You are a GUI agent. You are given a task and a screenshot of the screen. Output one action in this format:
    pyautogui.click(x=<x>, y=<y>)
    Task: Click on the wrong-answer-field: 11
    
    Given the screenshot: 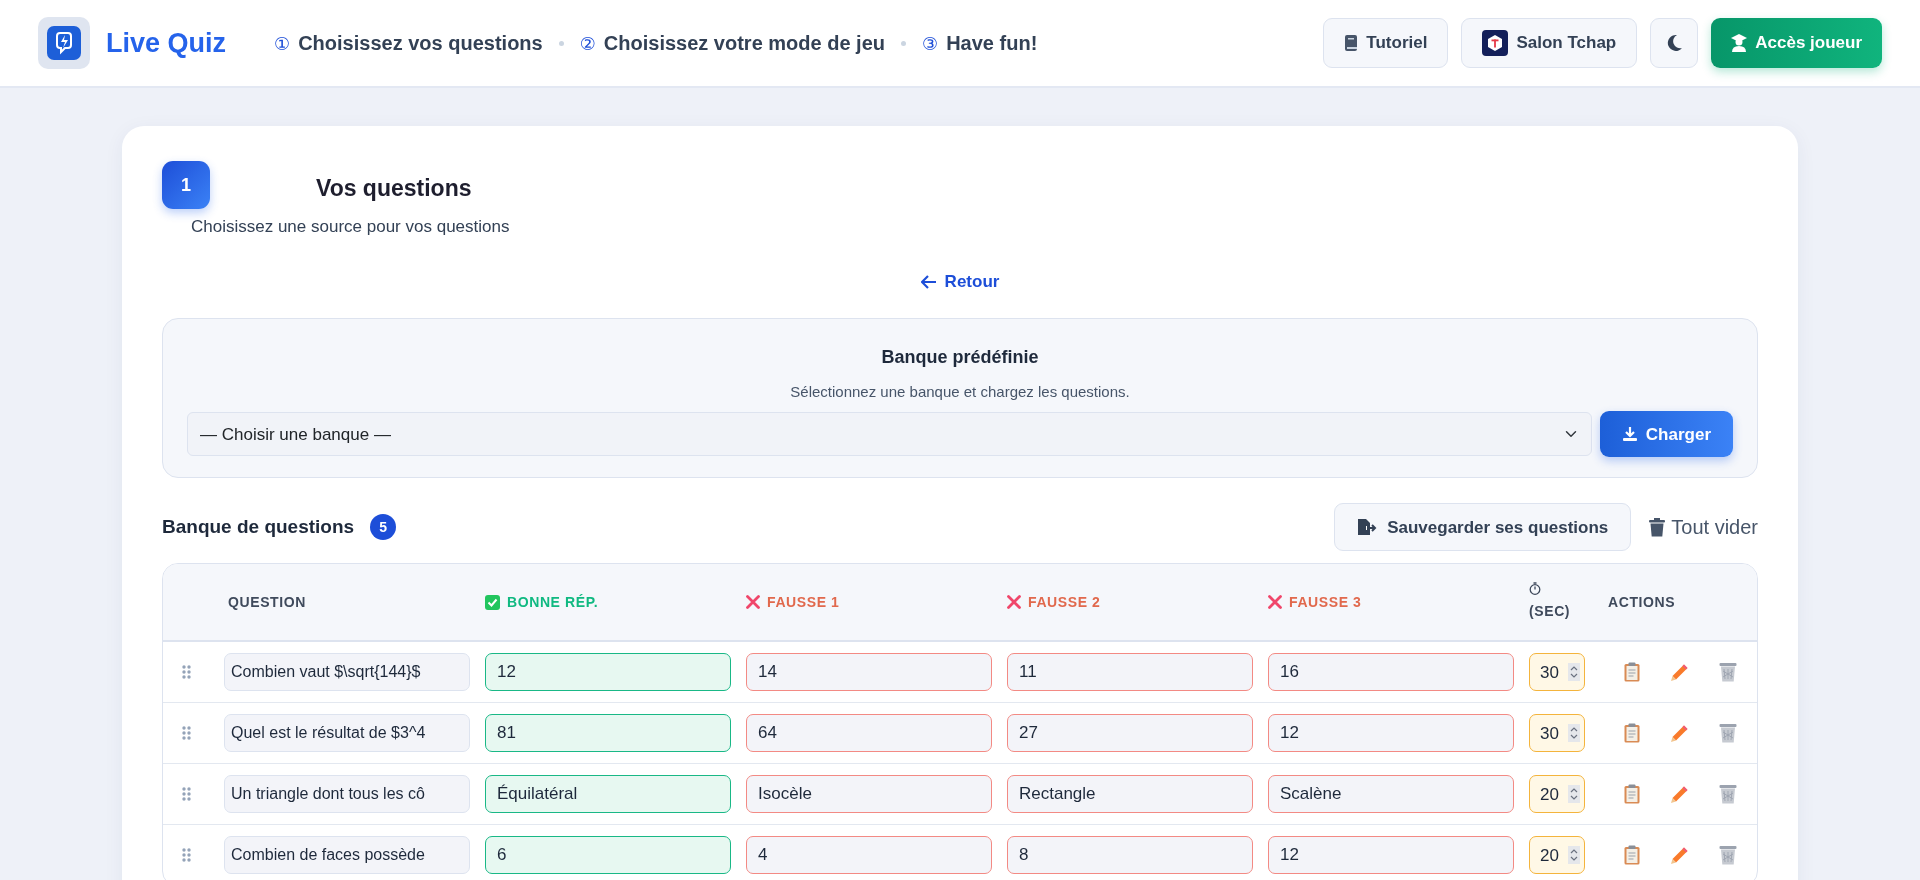 What is the action you would take?
    pyautogui.click(x=1130, y=672)
    